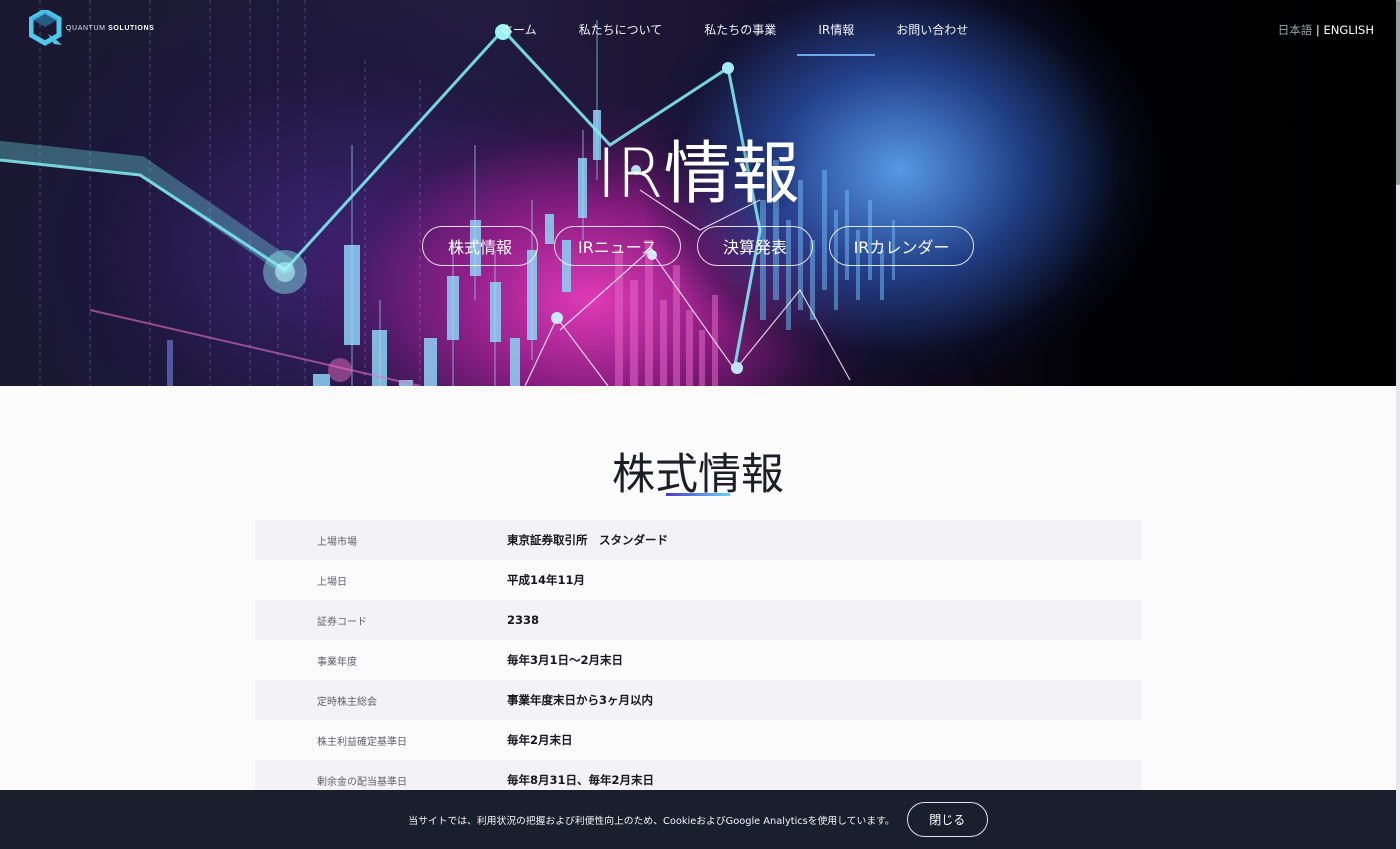 The width and height of the screenshot is (1400, 849). What do you see at coordinates (110, 28) in the screenshot?
I see `brand-name: QUANTUM SOLUTIONS` at bounding box center [110, 28].